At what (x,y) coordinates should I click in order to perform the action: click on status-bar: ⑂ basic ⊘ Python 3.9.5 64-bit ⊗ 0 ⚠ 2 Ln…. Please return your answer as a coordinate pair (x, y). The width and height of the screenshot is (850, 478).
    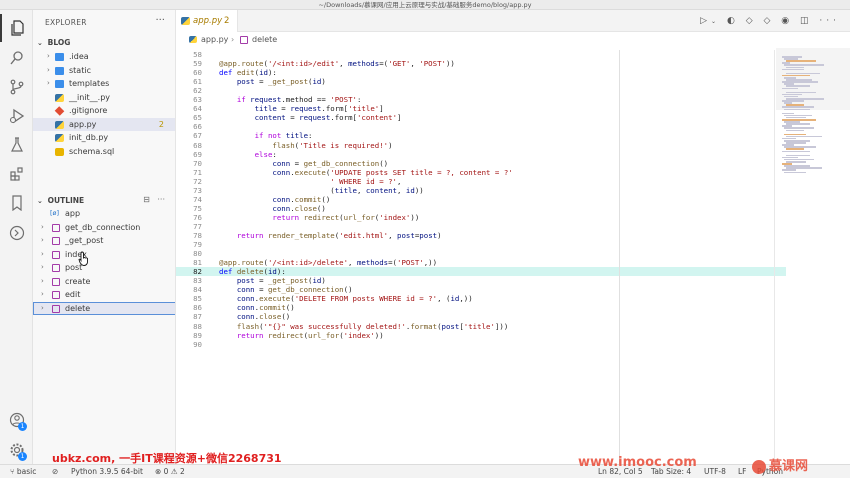
    Looking at the image, I should click on (425, 471).